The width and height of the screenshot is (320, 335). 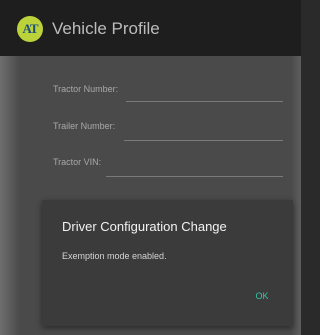 I want to click on dialog-title: Driver Configuration Change, so click(x=144, y=226).